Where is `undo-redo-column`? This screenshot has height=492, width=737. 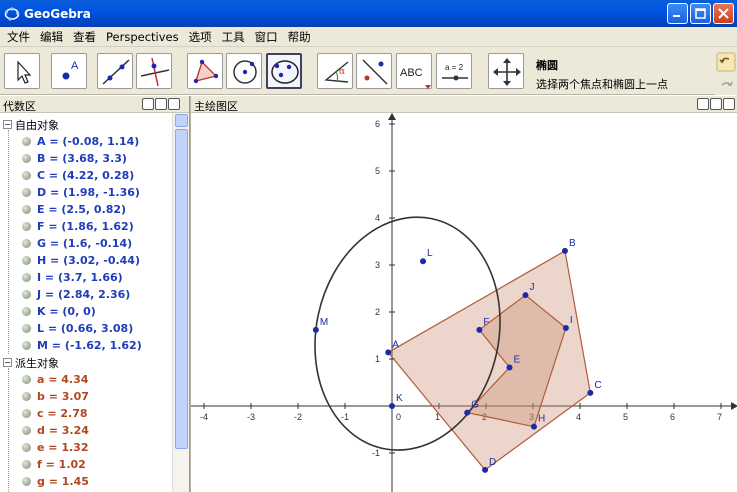 undo-redo-column is located at coordinates (726, 71).